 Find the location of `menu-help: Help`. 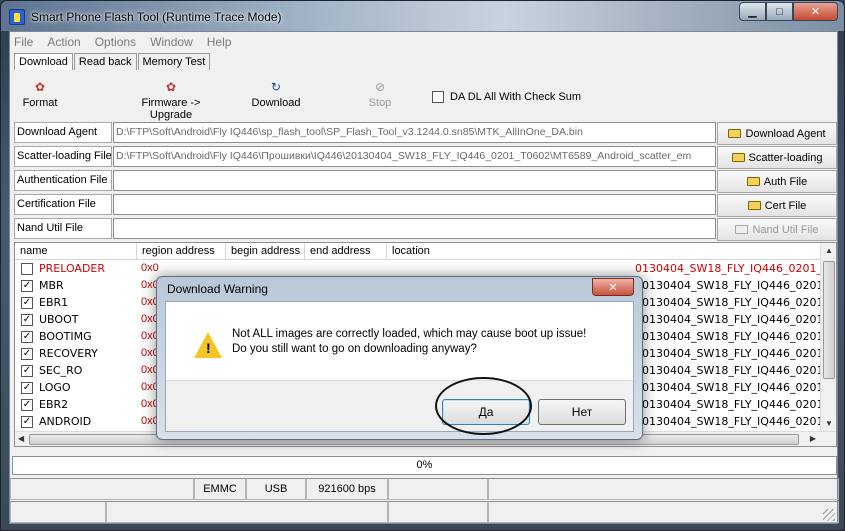

menu-help: Help is located at coordinates (219, 42).